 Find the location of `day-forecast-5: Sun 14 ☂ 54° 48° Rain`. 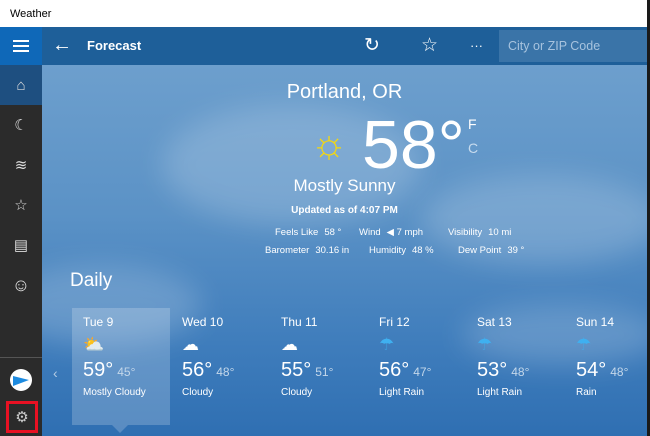

day-forecast-5: Sun 14 ☂ 54° 48° Rain is located at coordinates (611, 356).